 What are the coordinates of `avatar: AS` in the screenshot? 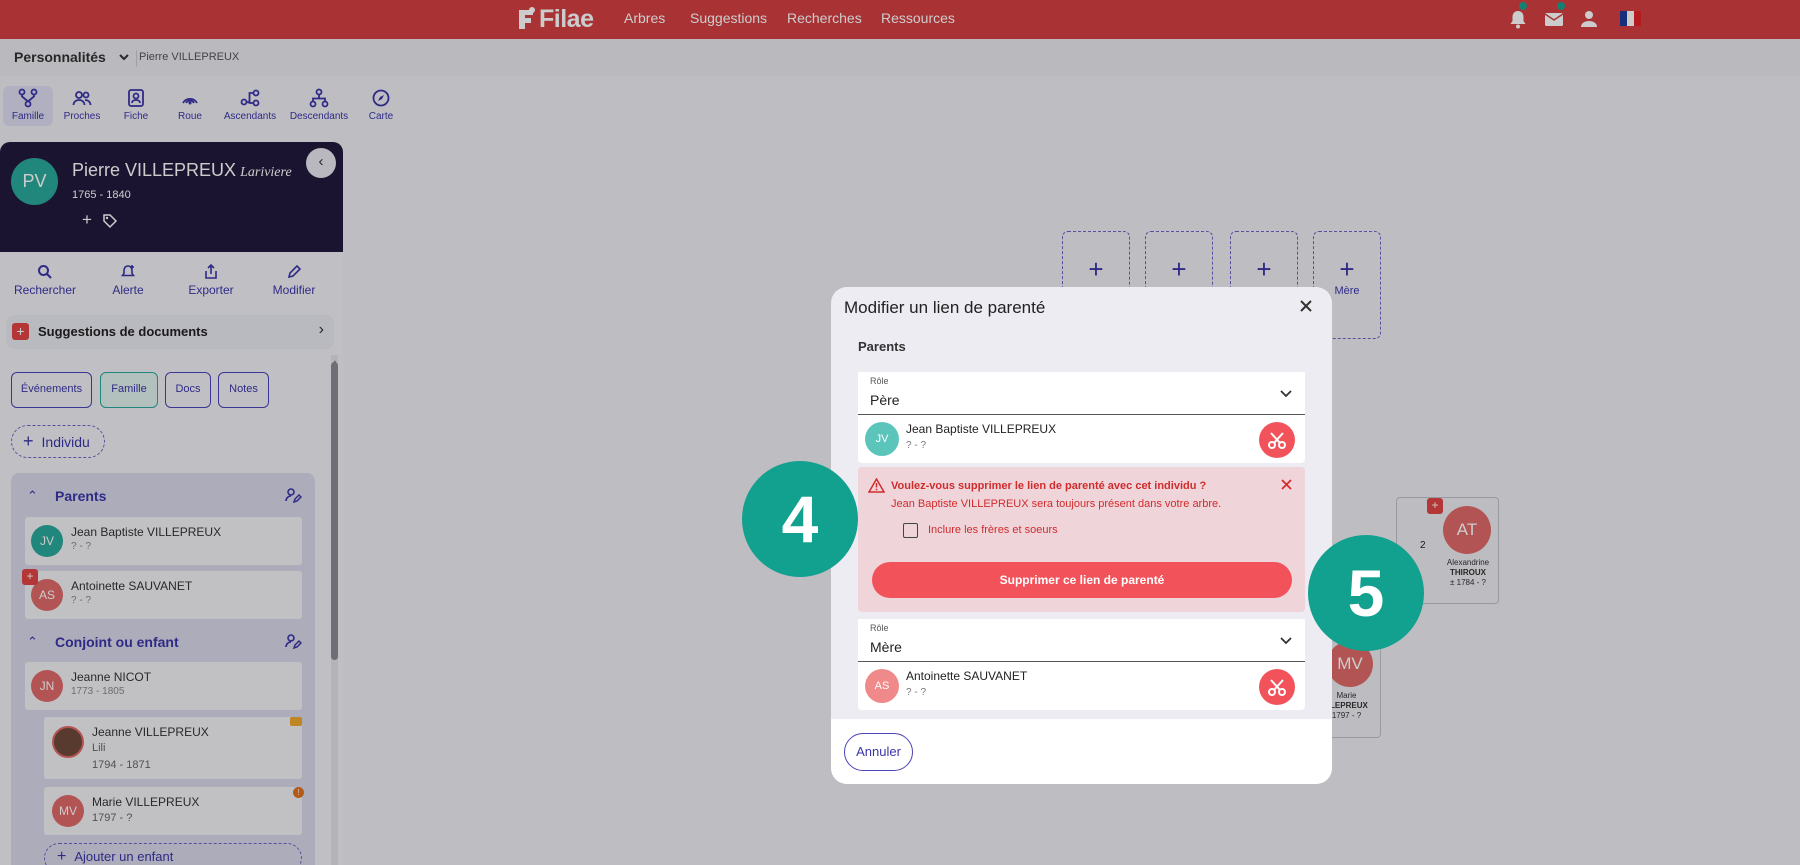 It's located at (882, 686).